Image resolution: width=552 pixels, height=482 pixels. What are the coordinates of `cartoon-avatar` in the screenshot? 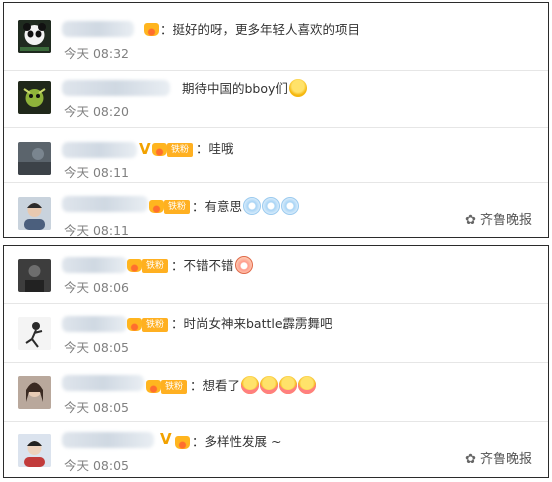 It's located at (34, 97).